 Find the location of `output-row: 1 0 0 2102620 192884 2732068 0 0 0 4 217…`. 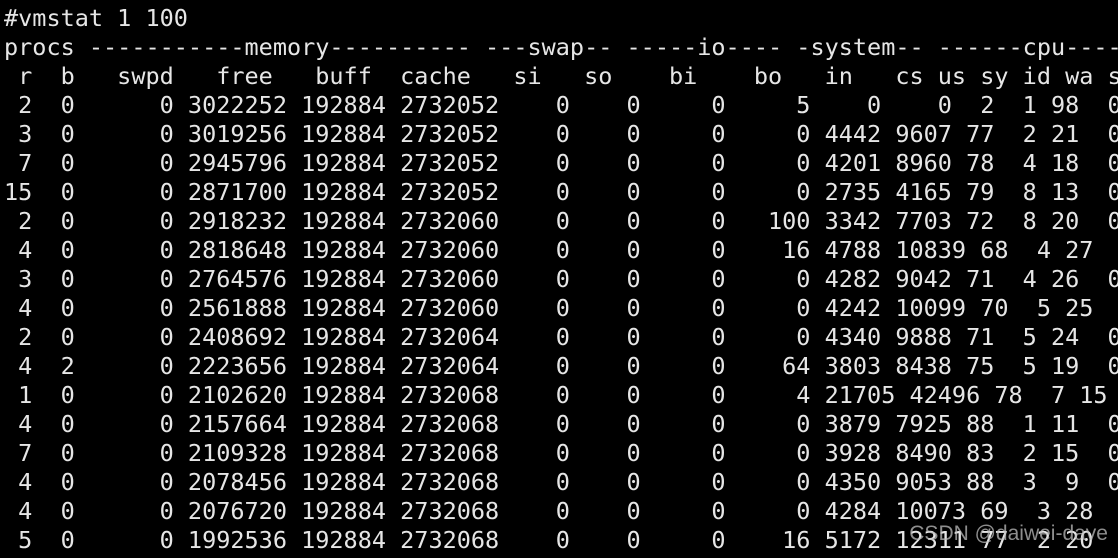

output-row: 1 0 0 2102620 192884 2732068 0 0 0 4 217… is located at coordinates (561, 395).